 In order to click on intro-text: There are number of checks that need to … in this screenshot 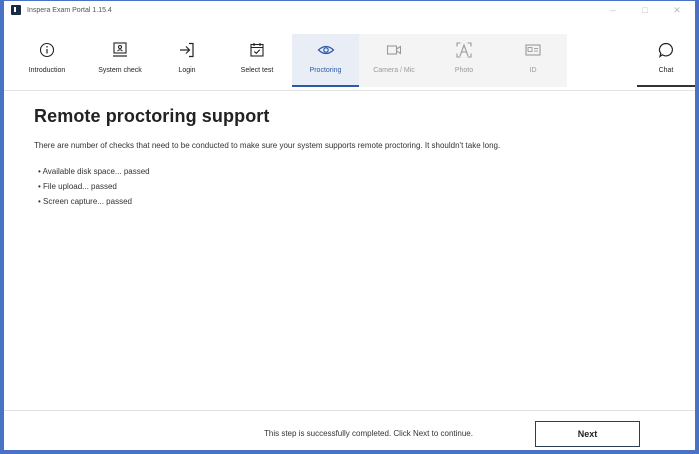, I will do `click(267, 145)`.